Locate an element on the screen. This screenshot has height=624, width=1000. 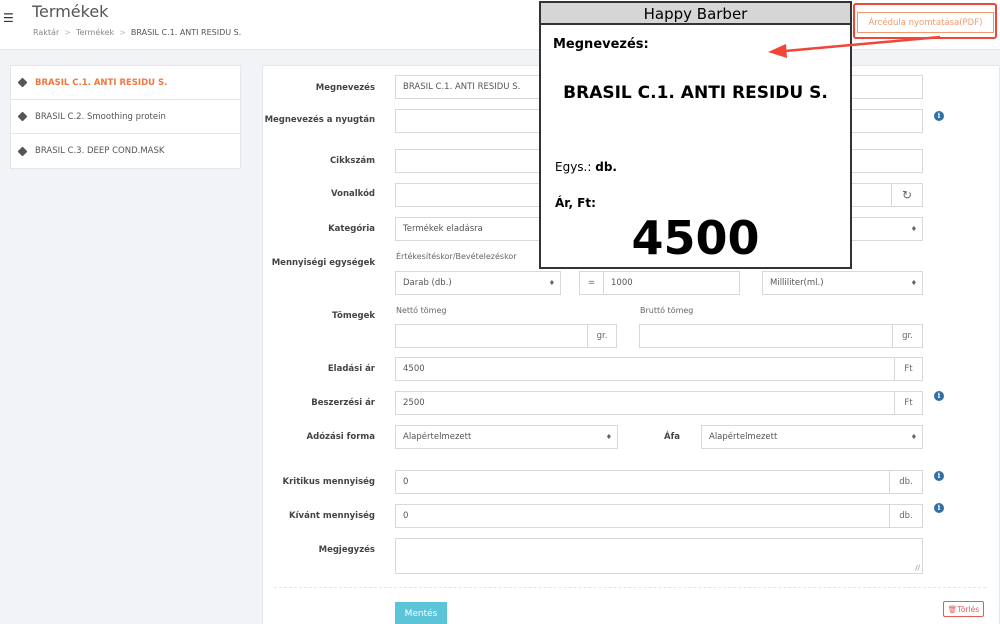
print-price-tag-pdf-button: Árcédula nyomtatása(PDF) is located at coordinates (925, 22).